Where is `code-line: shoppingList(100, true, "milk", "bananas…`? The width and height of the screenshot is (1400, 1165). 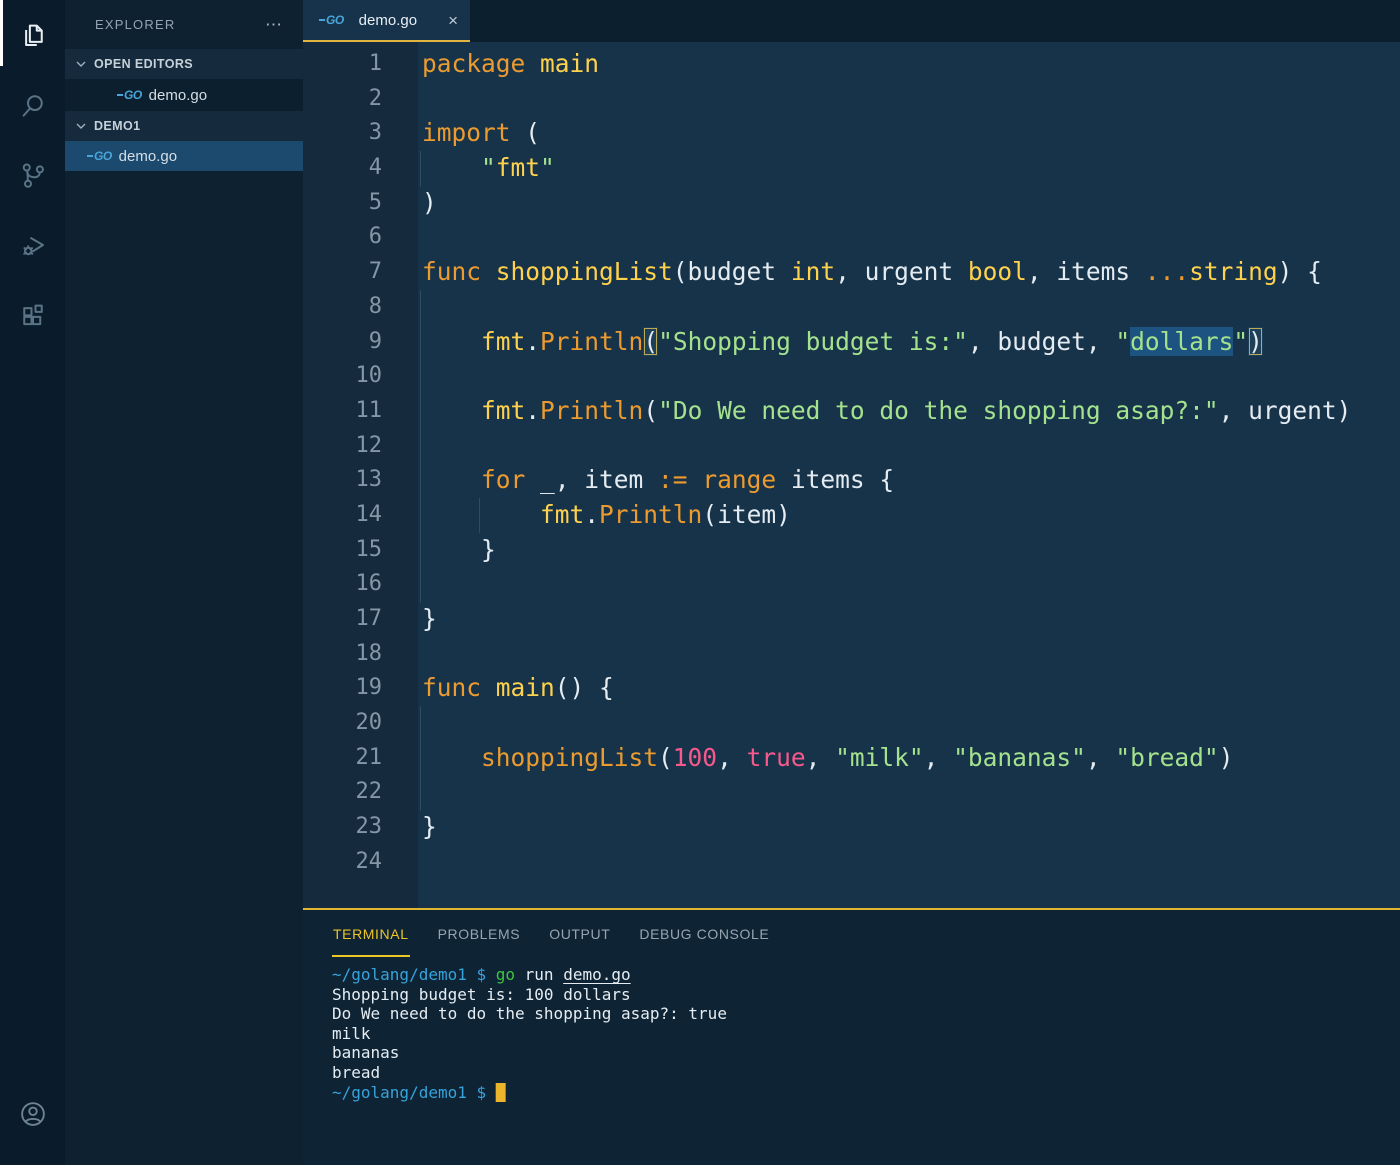 code-line: shoppingList(100, true, "milk", "bananas… is located at coordinates (909, 758).